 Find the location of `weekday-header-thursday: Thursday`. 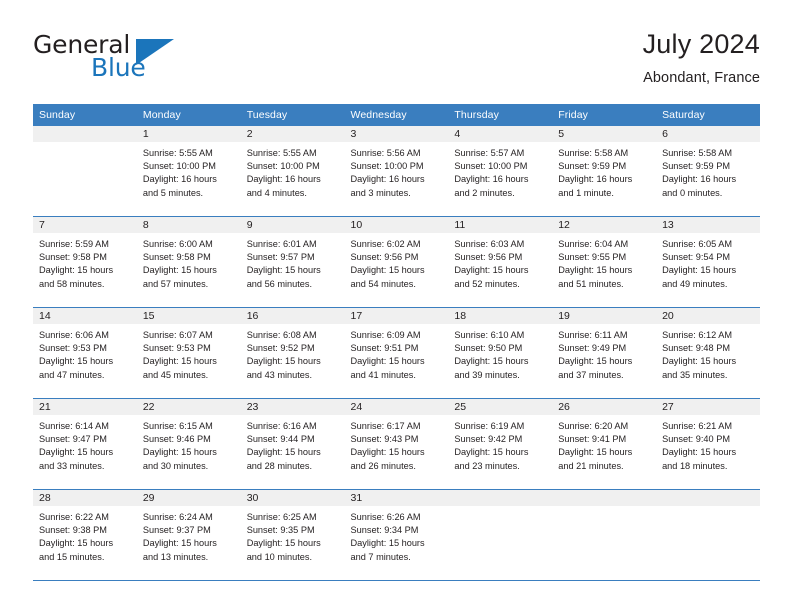

weekday-header-thursday: Thursday is located at coordinates (500, 115).